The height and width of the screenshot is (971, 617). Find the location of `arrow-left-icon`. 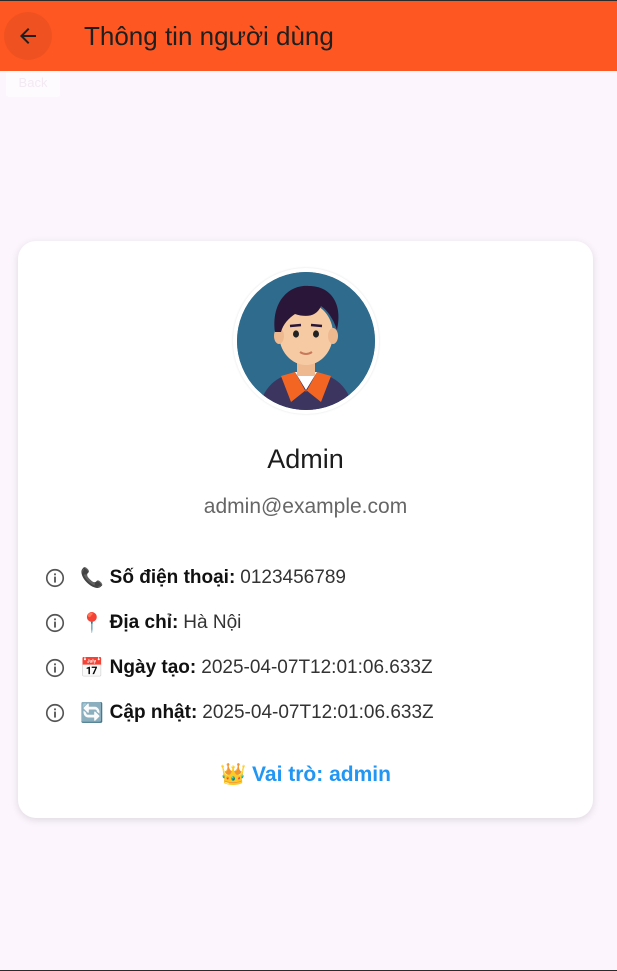

arrow-left-icon is located at coordinates (28, 36).